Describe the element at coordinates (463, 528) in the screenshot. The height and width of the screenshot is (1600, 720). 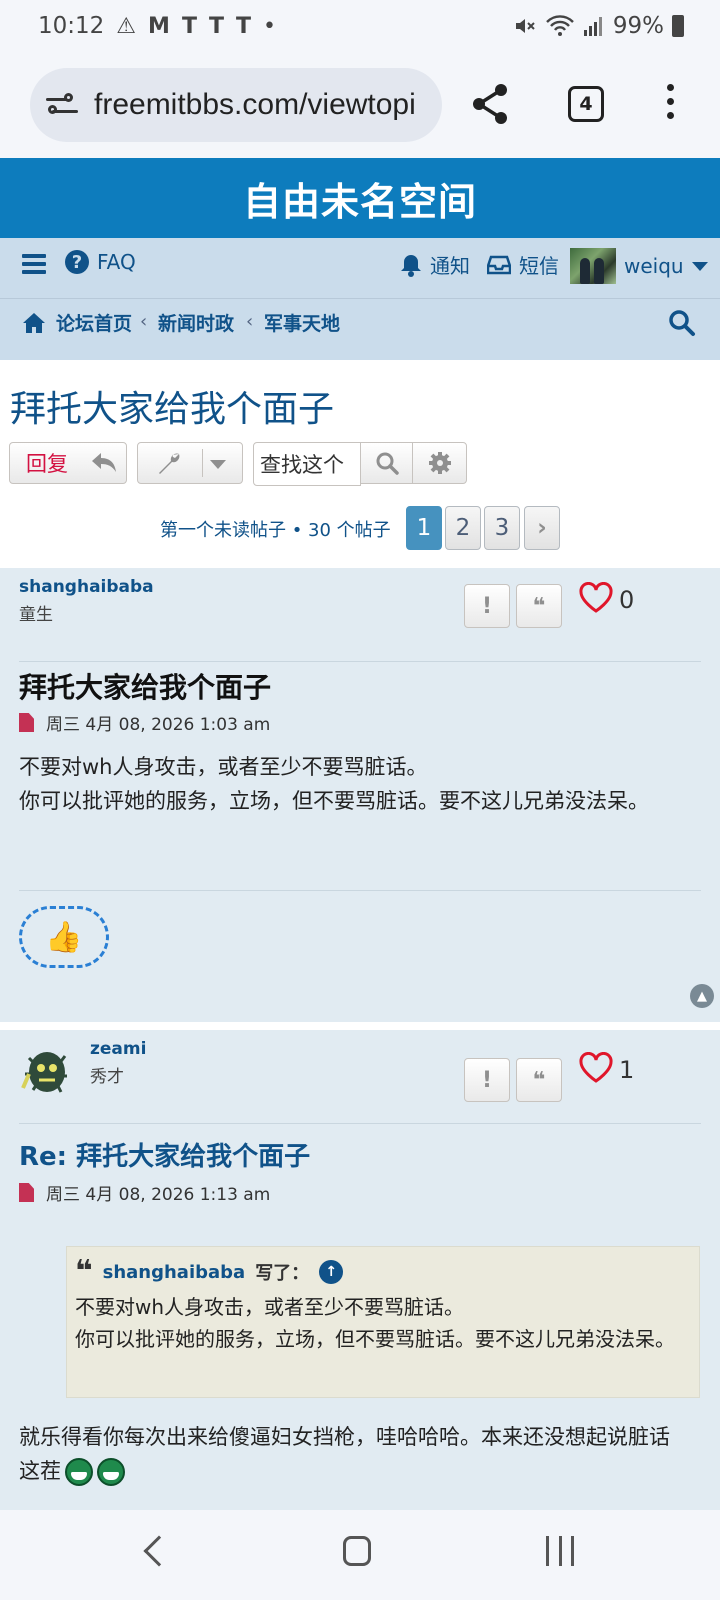
I see `page-2-button: 2` at that location.